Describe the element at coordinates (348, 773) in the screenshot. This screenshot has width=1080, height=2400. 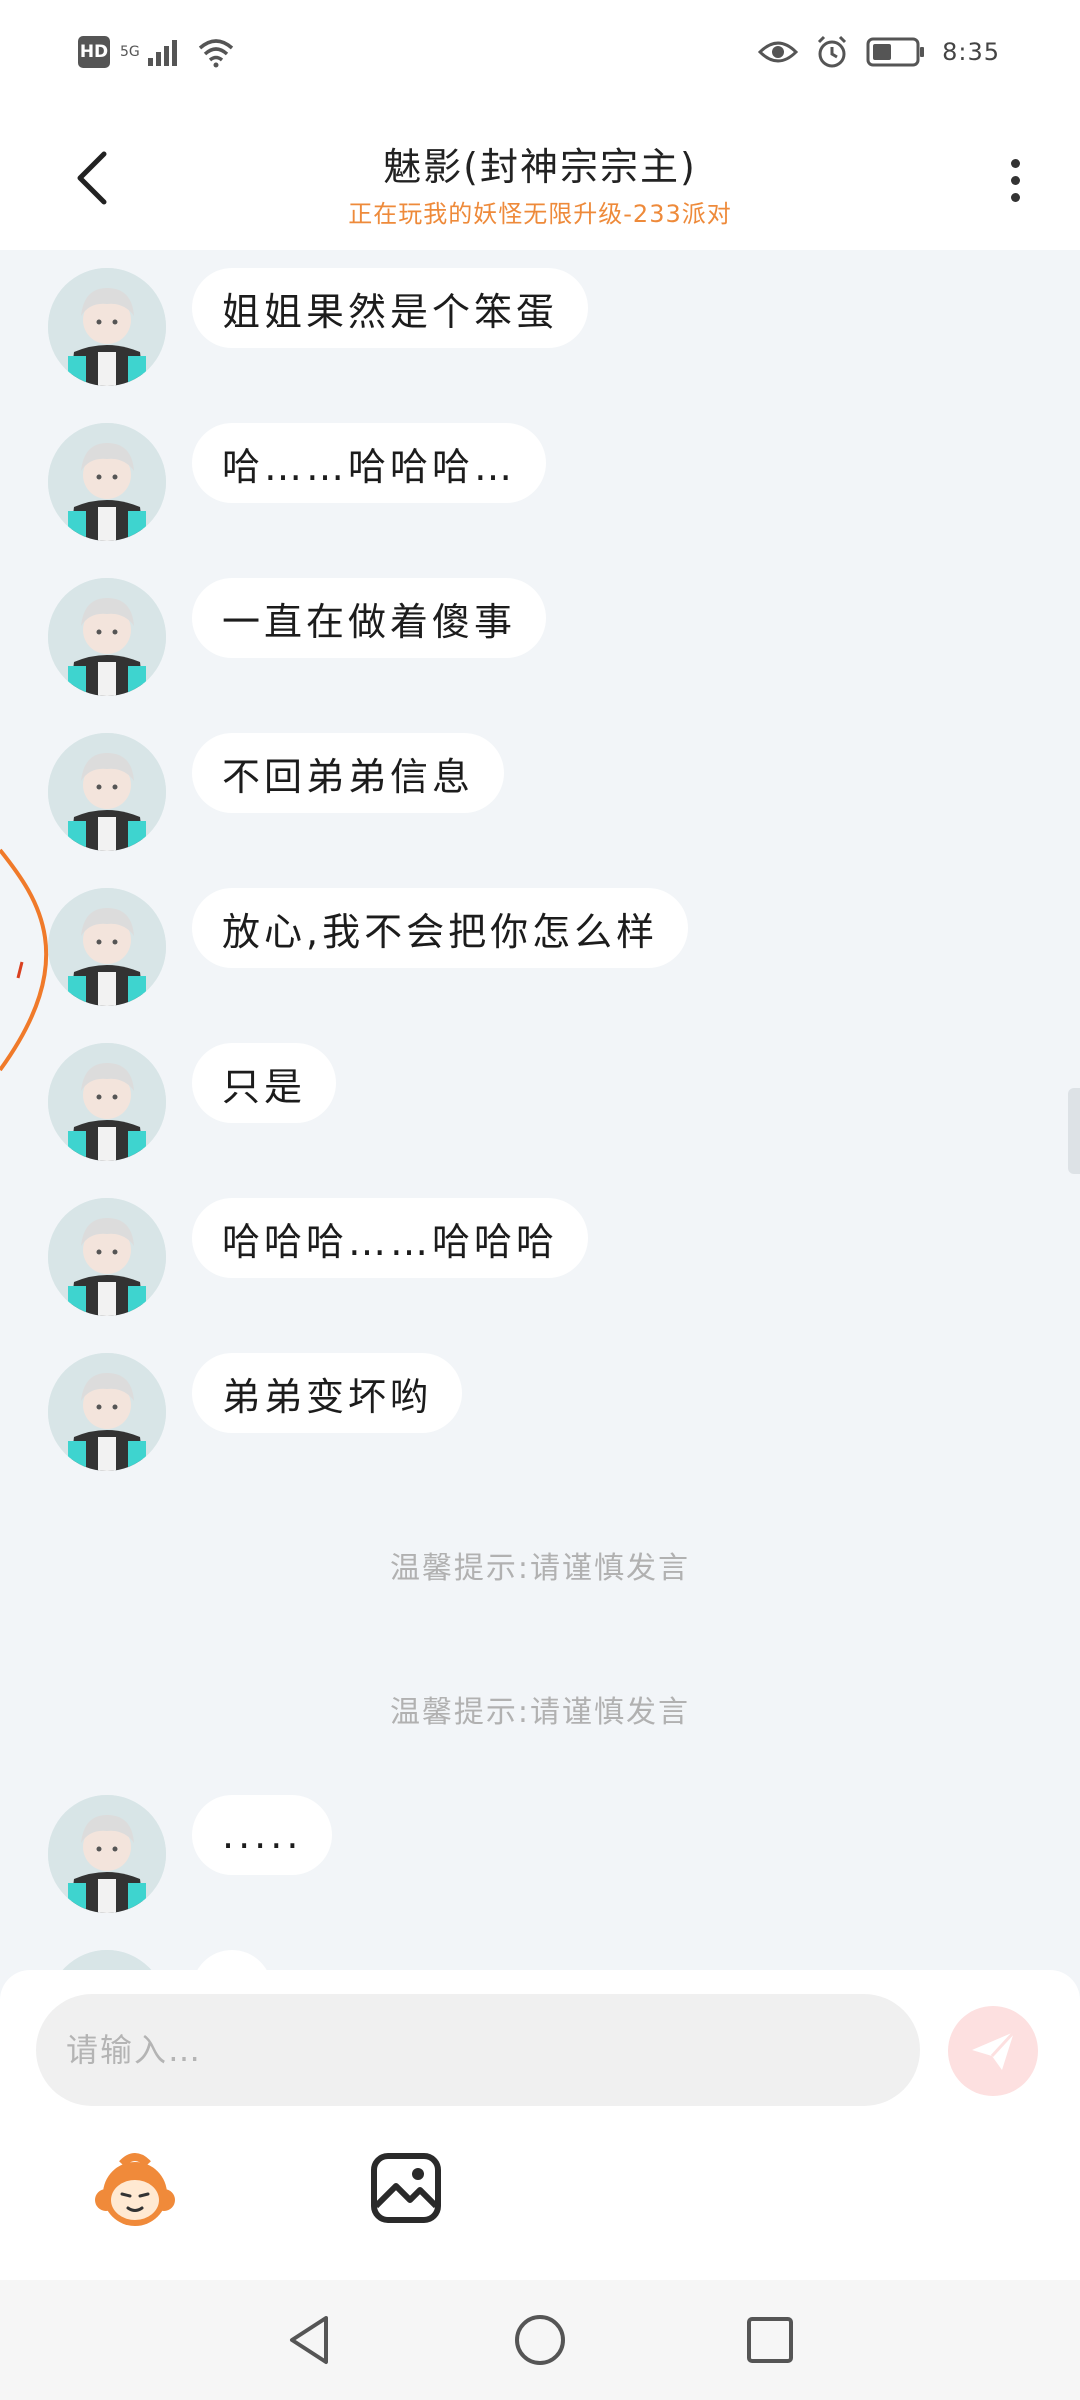
I see `message-bubble: 不回弟弟信息` at that location.